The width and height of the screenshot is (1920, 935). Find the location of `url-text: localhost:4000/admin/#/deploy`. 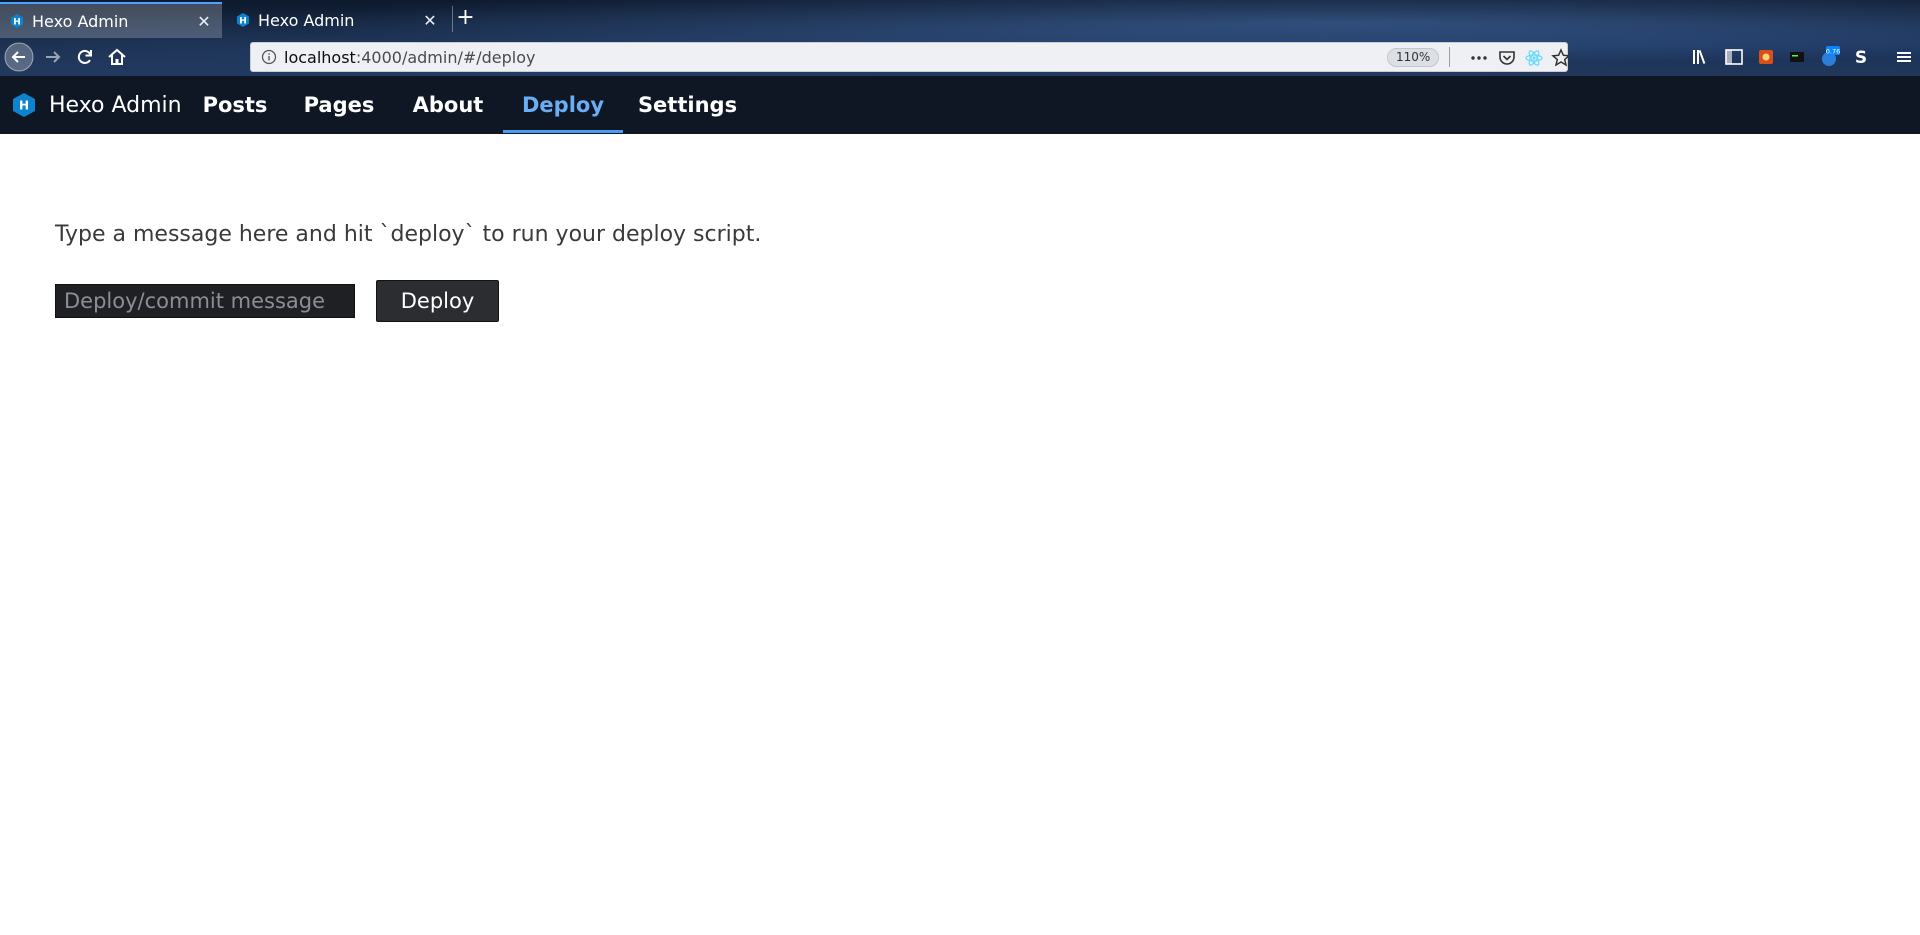

url-text: localhost:4000/admin/#/deploy is located at coordinates (410, 57).